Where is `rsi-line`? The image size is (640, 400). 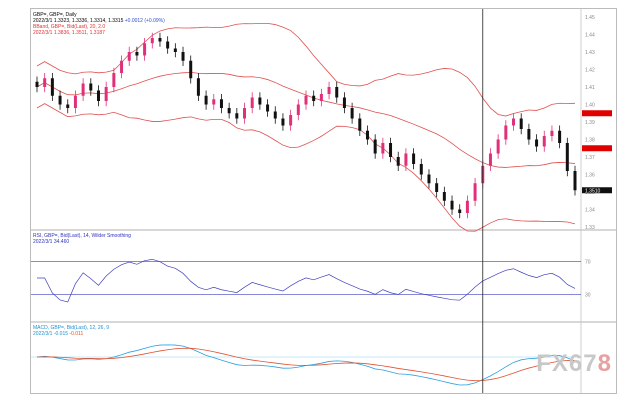
rsi-line is located at coordinates (306, 280).